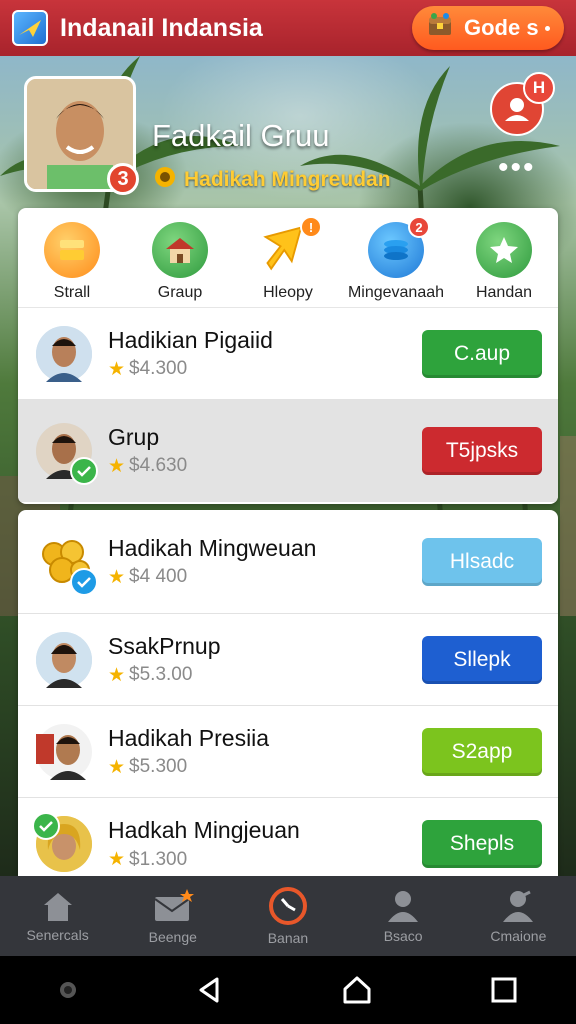  Describe the element at coordinates (174, 905) in the screenshot. I see `mail-icon` at that location.